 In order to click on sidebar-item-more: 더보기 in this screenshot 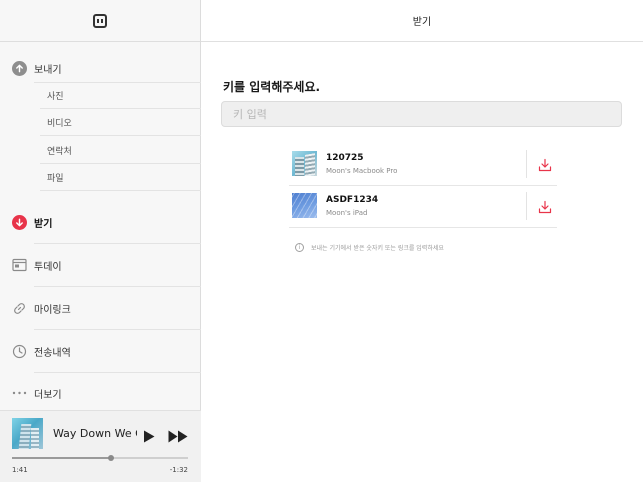, I will do `click(100, 393)`.